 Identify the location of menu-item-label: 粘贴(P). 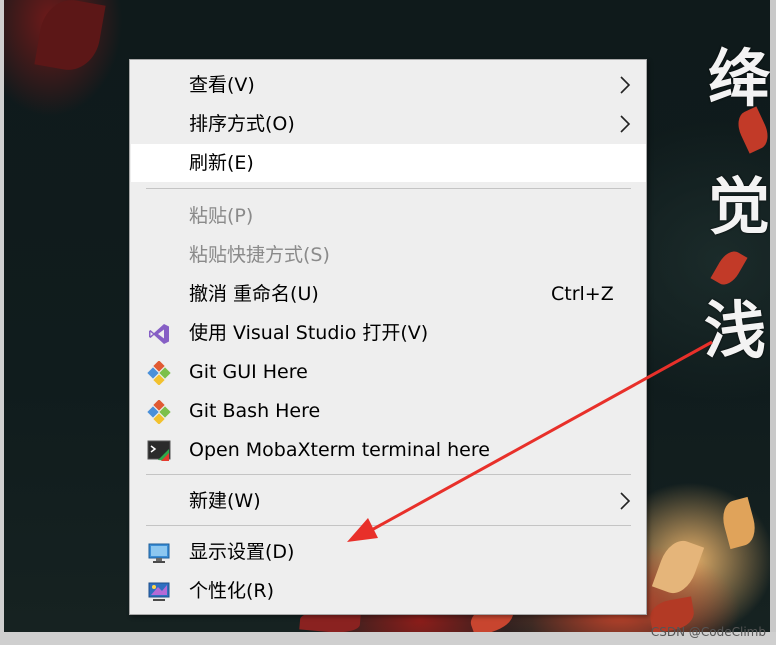
(221, 216).